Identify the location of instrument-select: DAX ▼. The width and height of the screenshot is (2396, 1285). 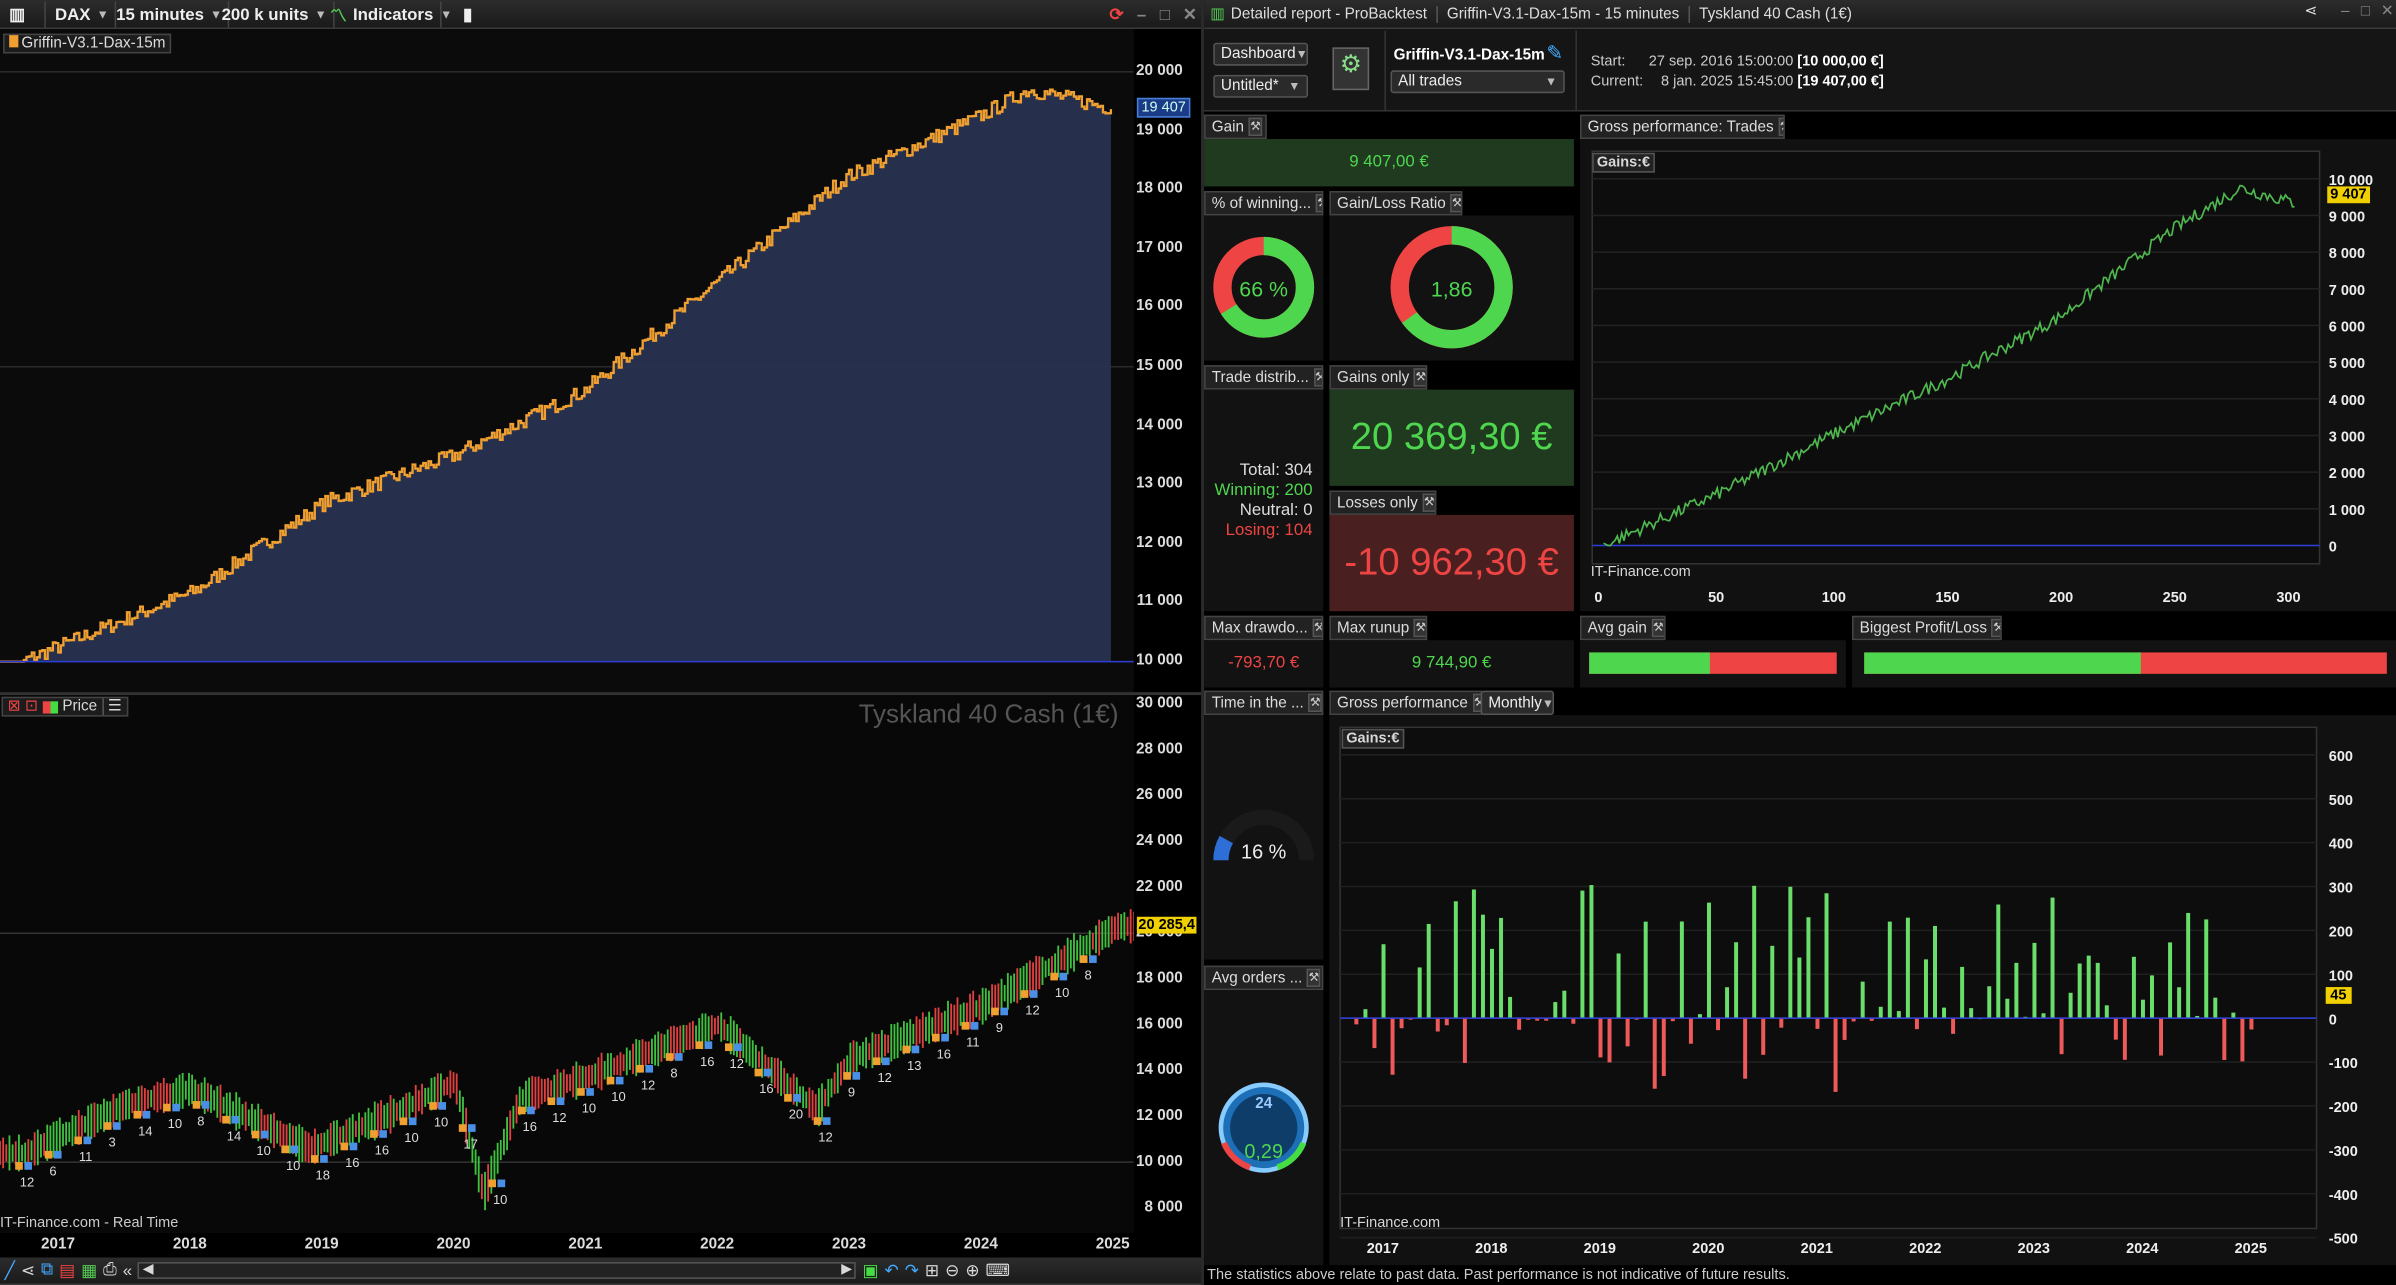
(83, 14).